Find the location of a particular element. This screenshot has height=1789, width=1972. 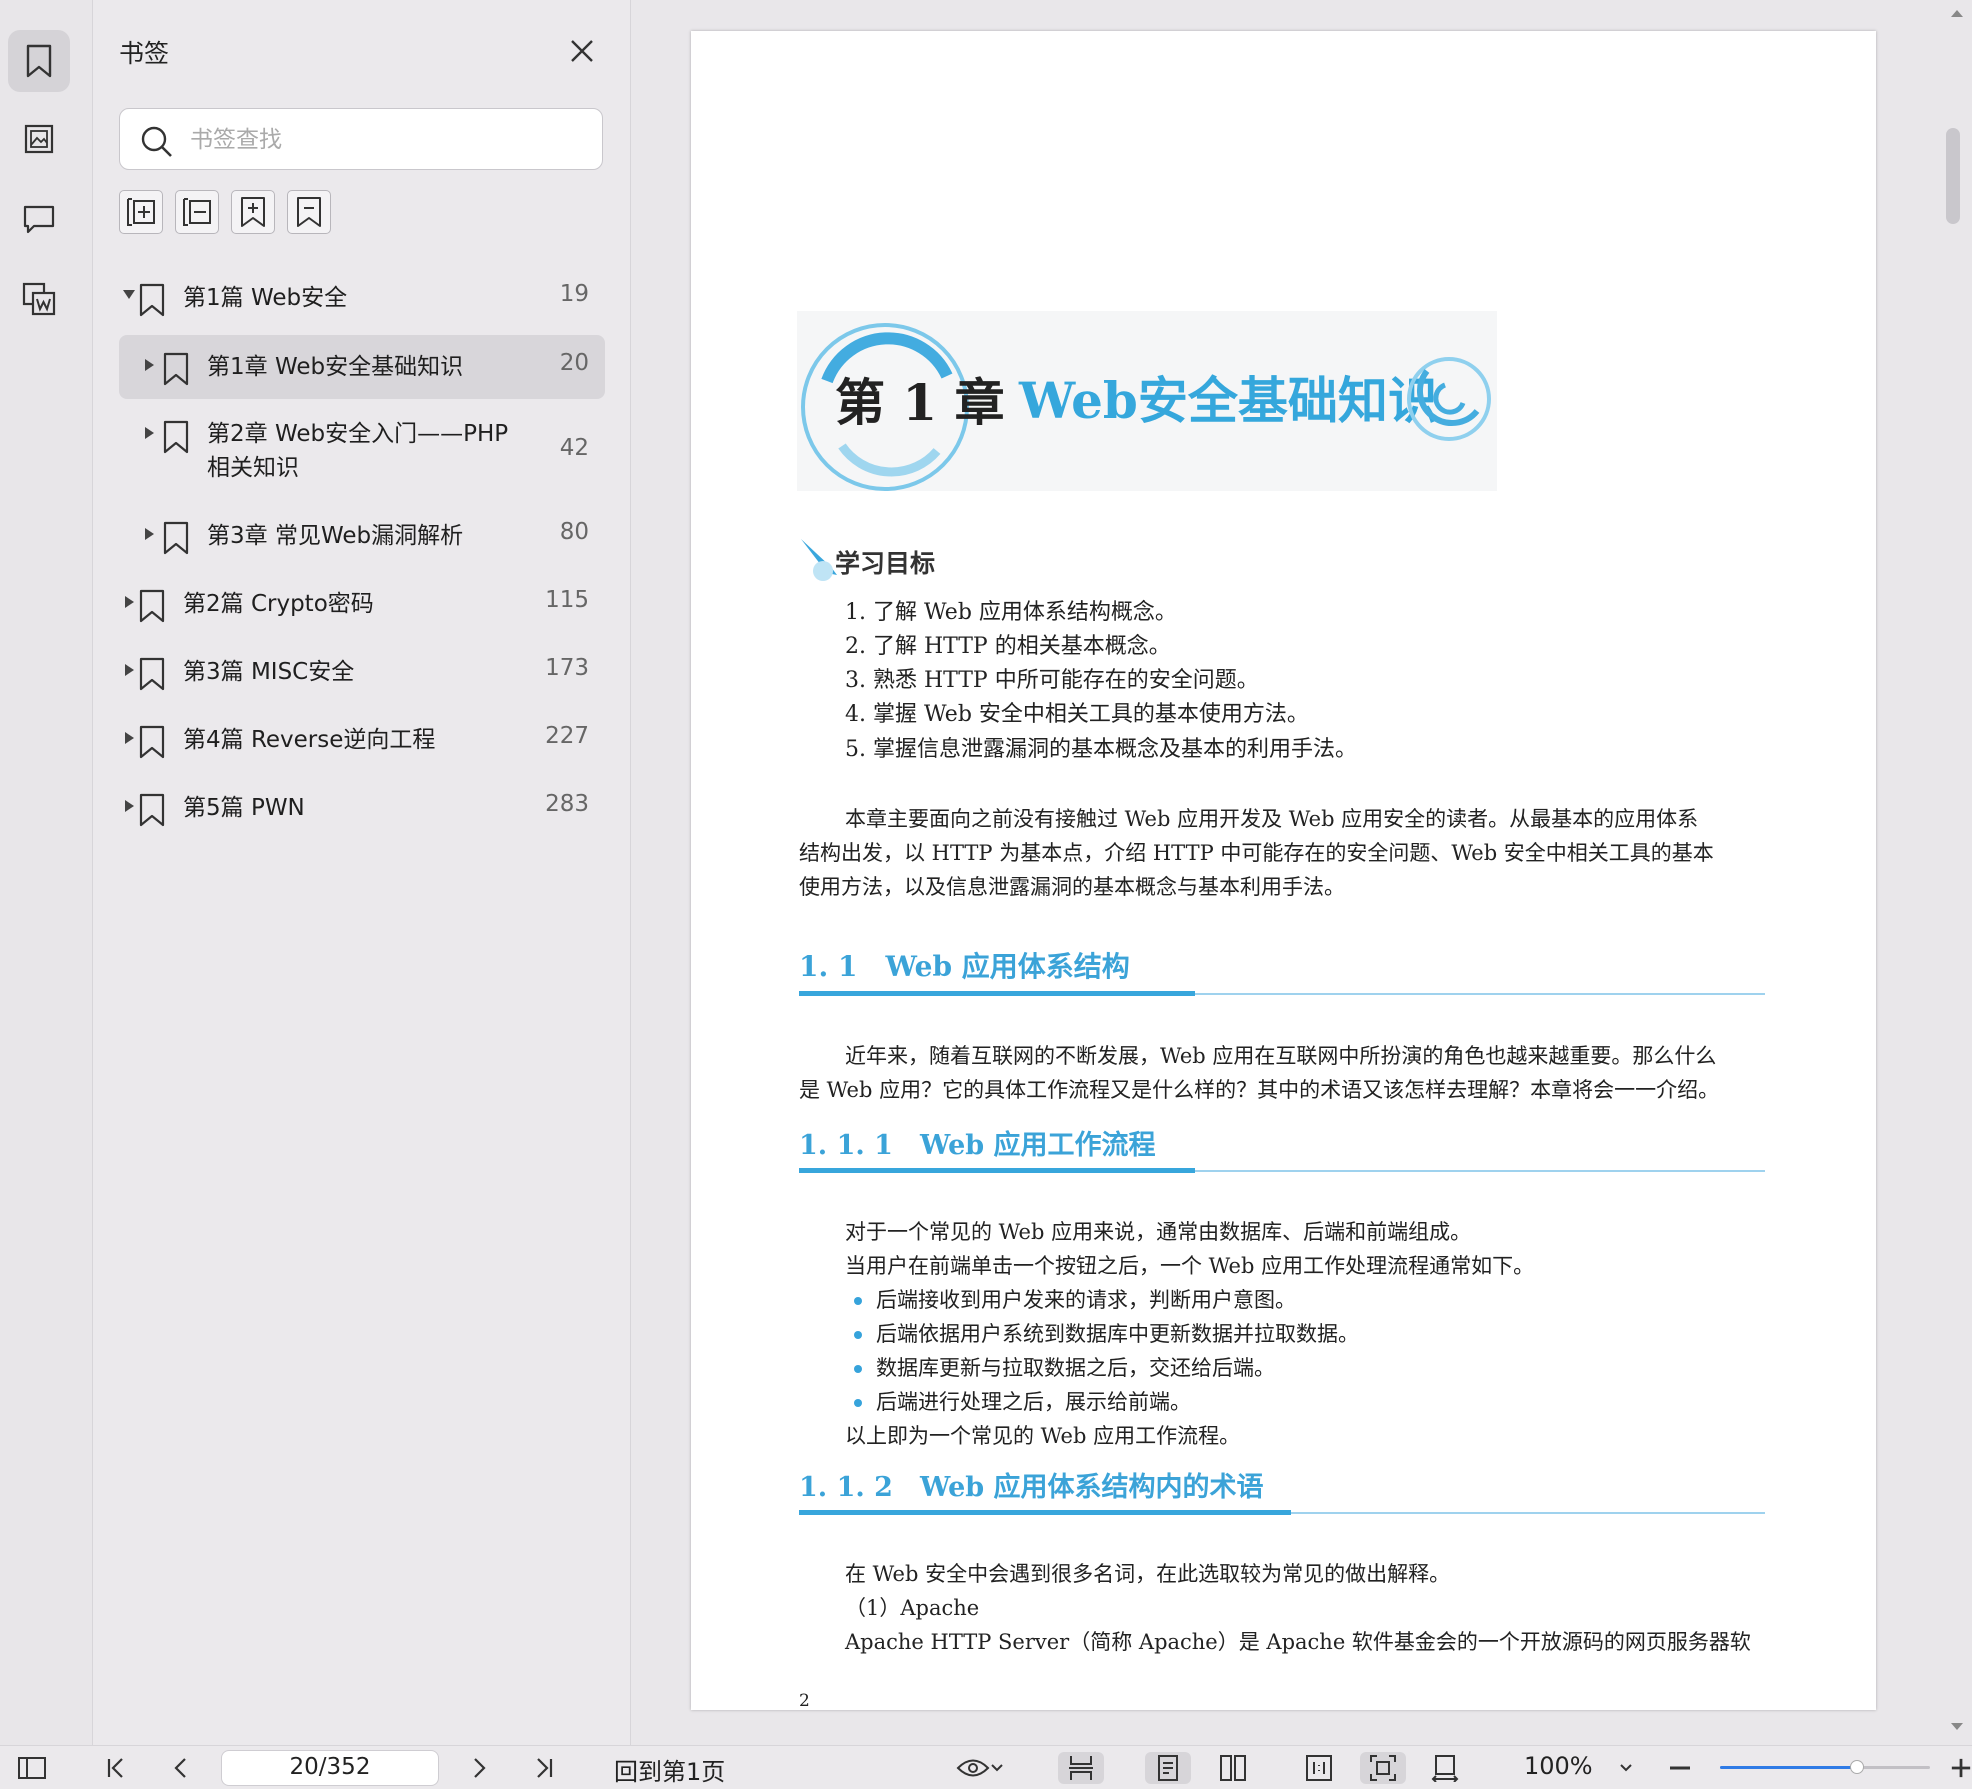

bookmark-panel-button is located at coordinates (39, 61).